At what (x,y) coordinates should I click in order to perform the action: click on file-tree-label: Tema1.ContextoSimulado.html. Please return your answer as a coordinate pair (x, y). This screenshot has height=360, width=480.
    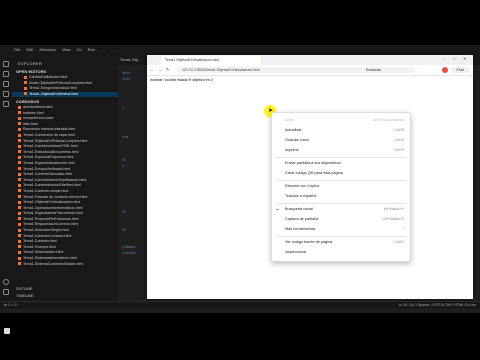
    Looking at the image, I should click on (47, 174).